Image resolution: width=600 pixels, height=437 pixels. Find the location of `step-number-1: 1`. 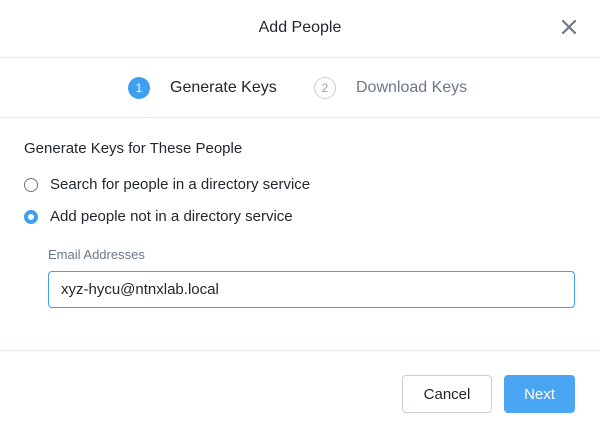

step-number-1: 1 is located at coordinates (139, 88).